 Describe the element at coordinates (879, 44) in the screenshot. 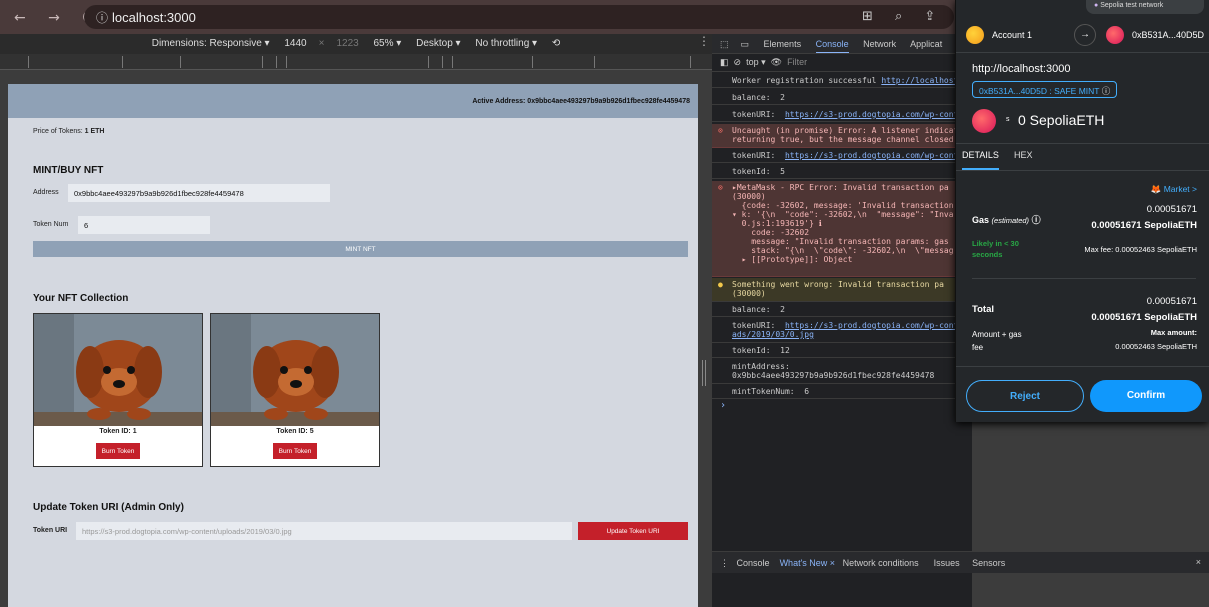

I see `tab-network: Network` at that location.